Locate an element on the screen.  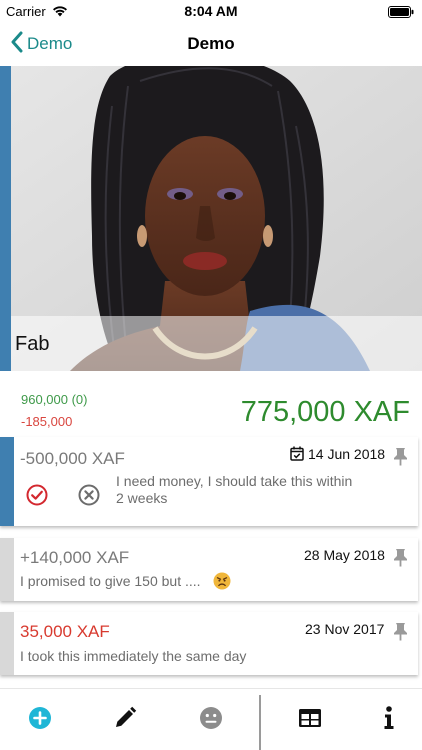
transaction-amount: 35,000 XAF is located at coordinates (65, 631).